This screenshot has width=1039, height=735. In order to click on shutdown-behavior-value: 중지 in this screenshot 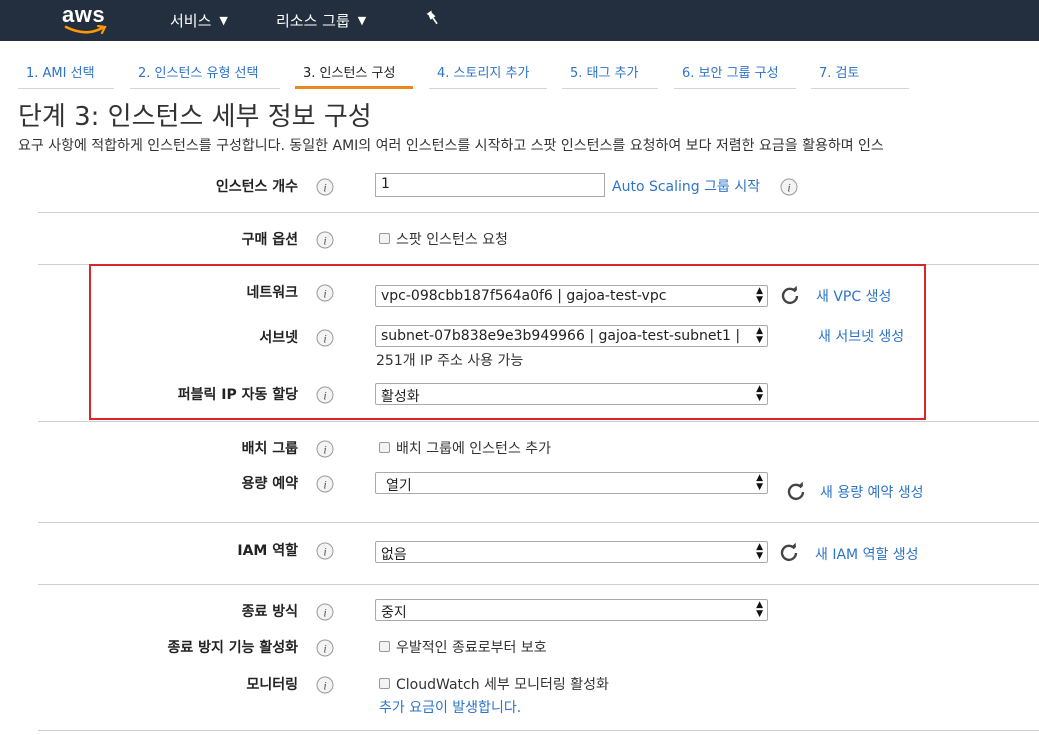, I will do `click(394, 613)`.